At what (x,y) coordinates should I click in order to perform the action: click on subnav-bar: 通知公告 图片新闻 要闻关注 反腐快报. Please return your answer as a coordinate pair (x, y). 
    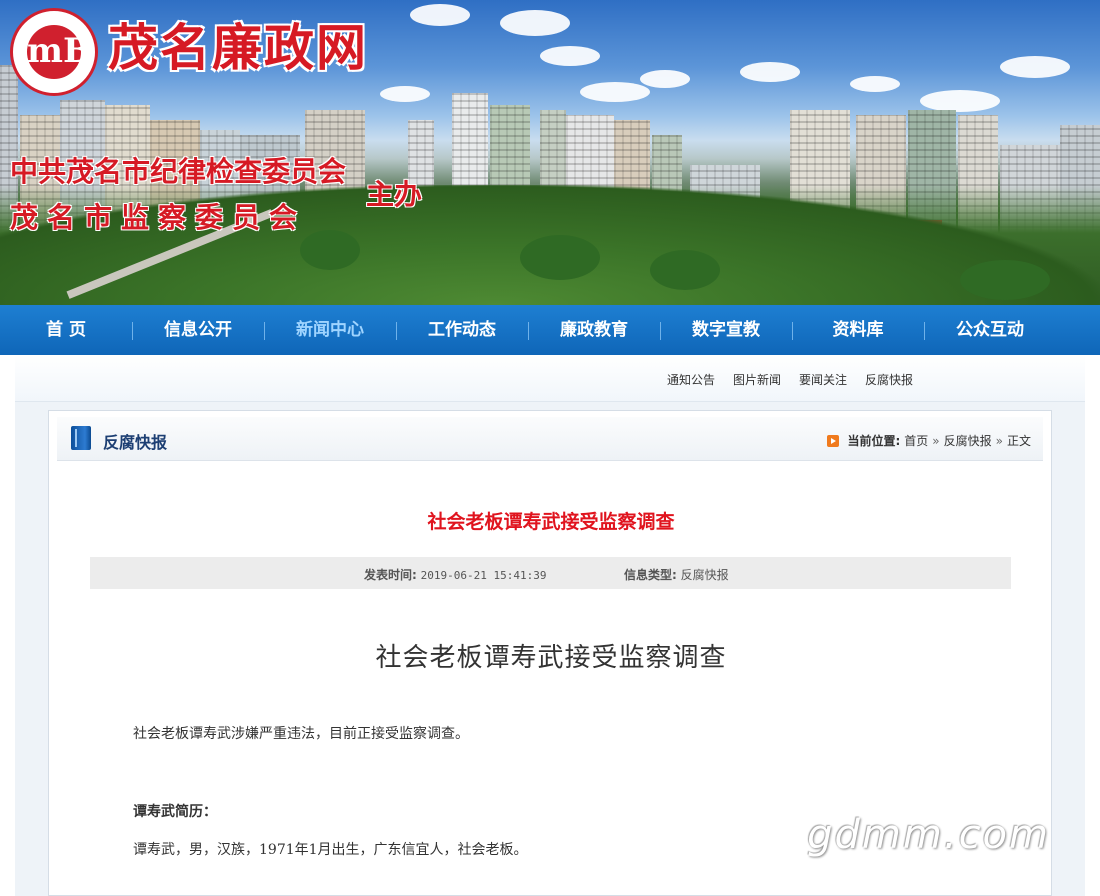
    Looking at the image, I should click on (550, 378).